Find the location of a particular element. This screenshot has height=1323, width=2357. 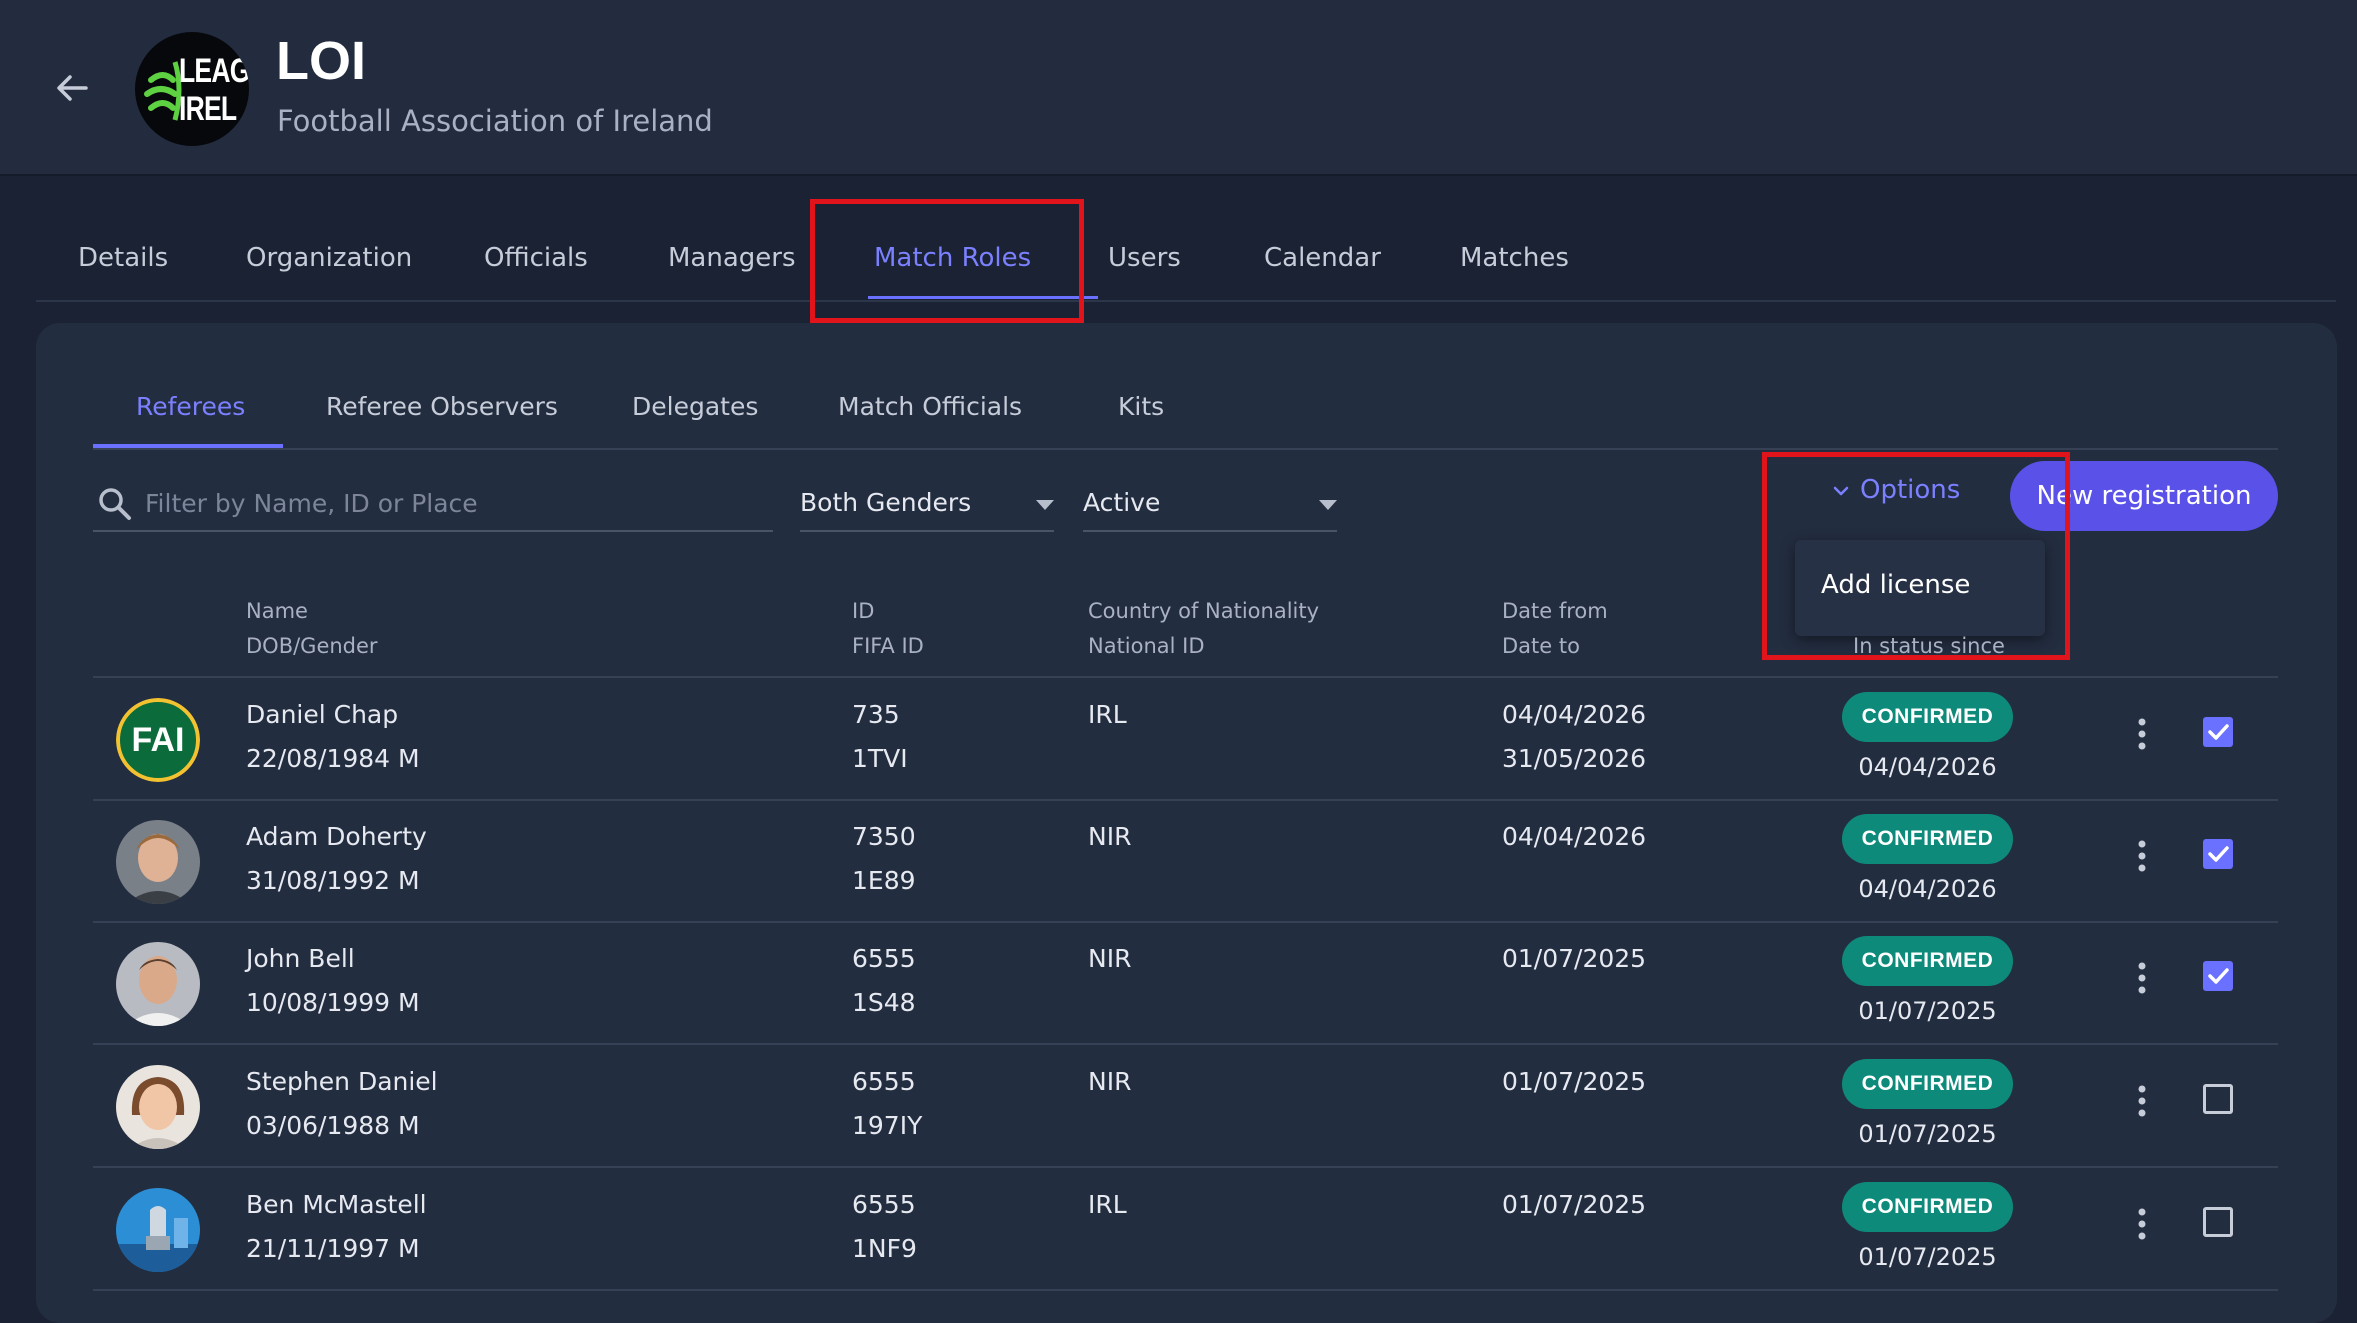

gender-select: Both Genders is located at coordinates (927, 505).